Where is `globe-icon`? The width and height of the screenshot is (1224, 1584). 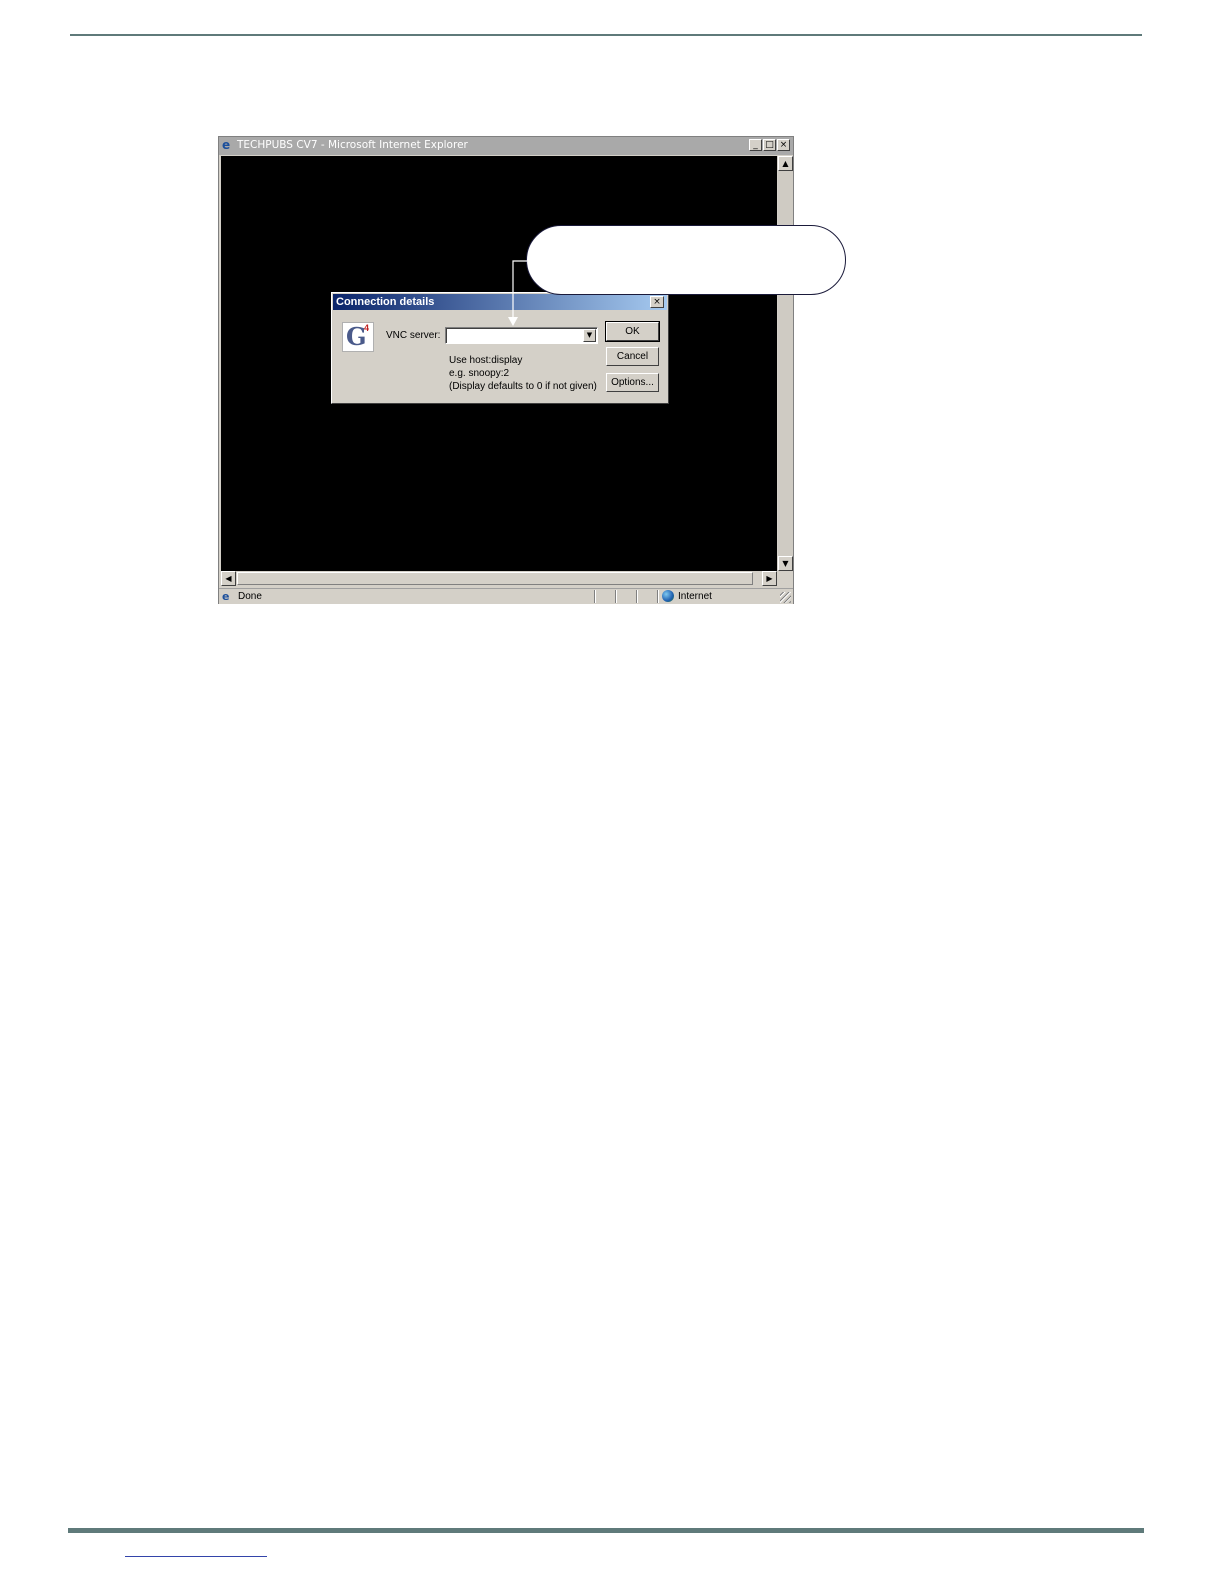 globe-icon is located at coordinates (668, 596).